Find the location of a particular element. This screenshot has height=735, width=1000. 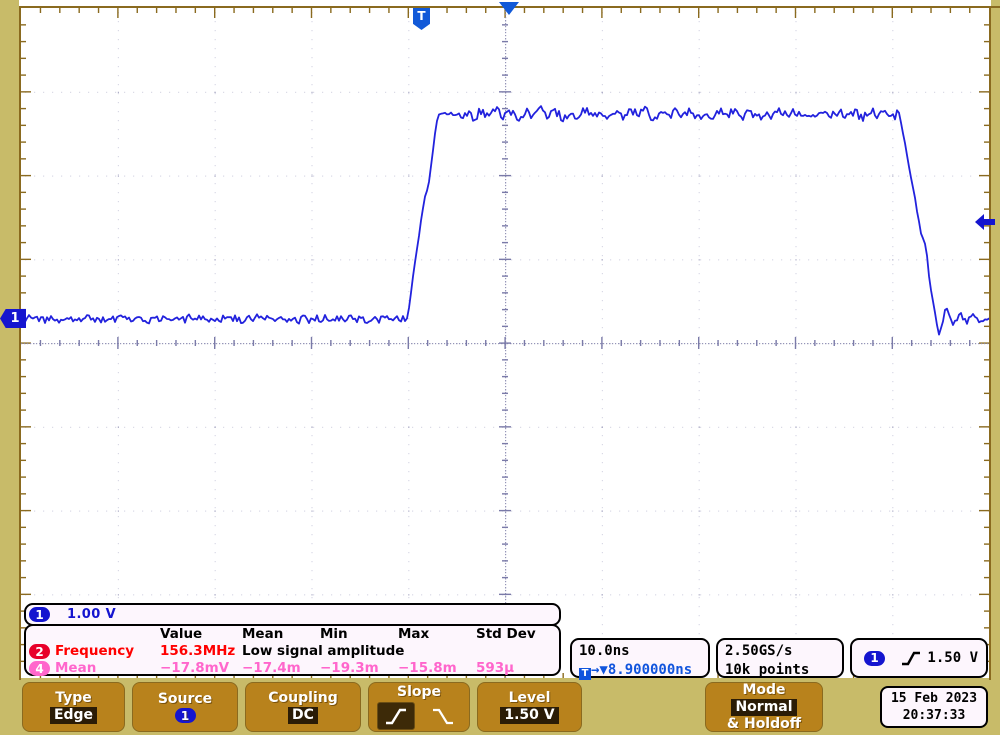

trigger-mode-caption: Mode is located at coordinates (764, 689).